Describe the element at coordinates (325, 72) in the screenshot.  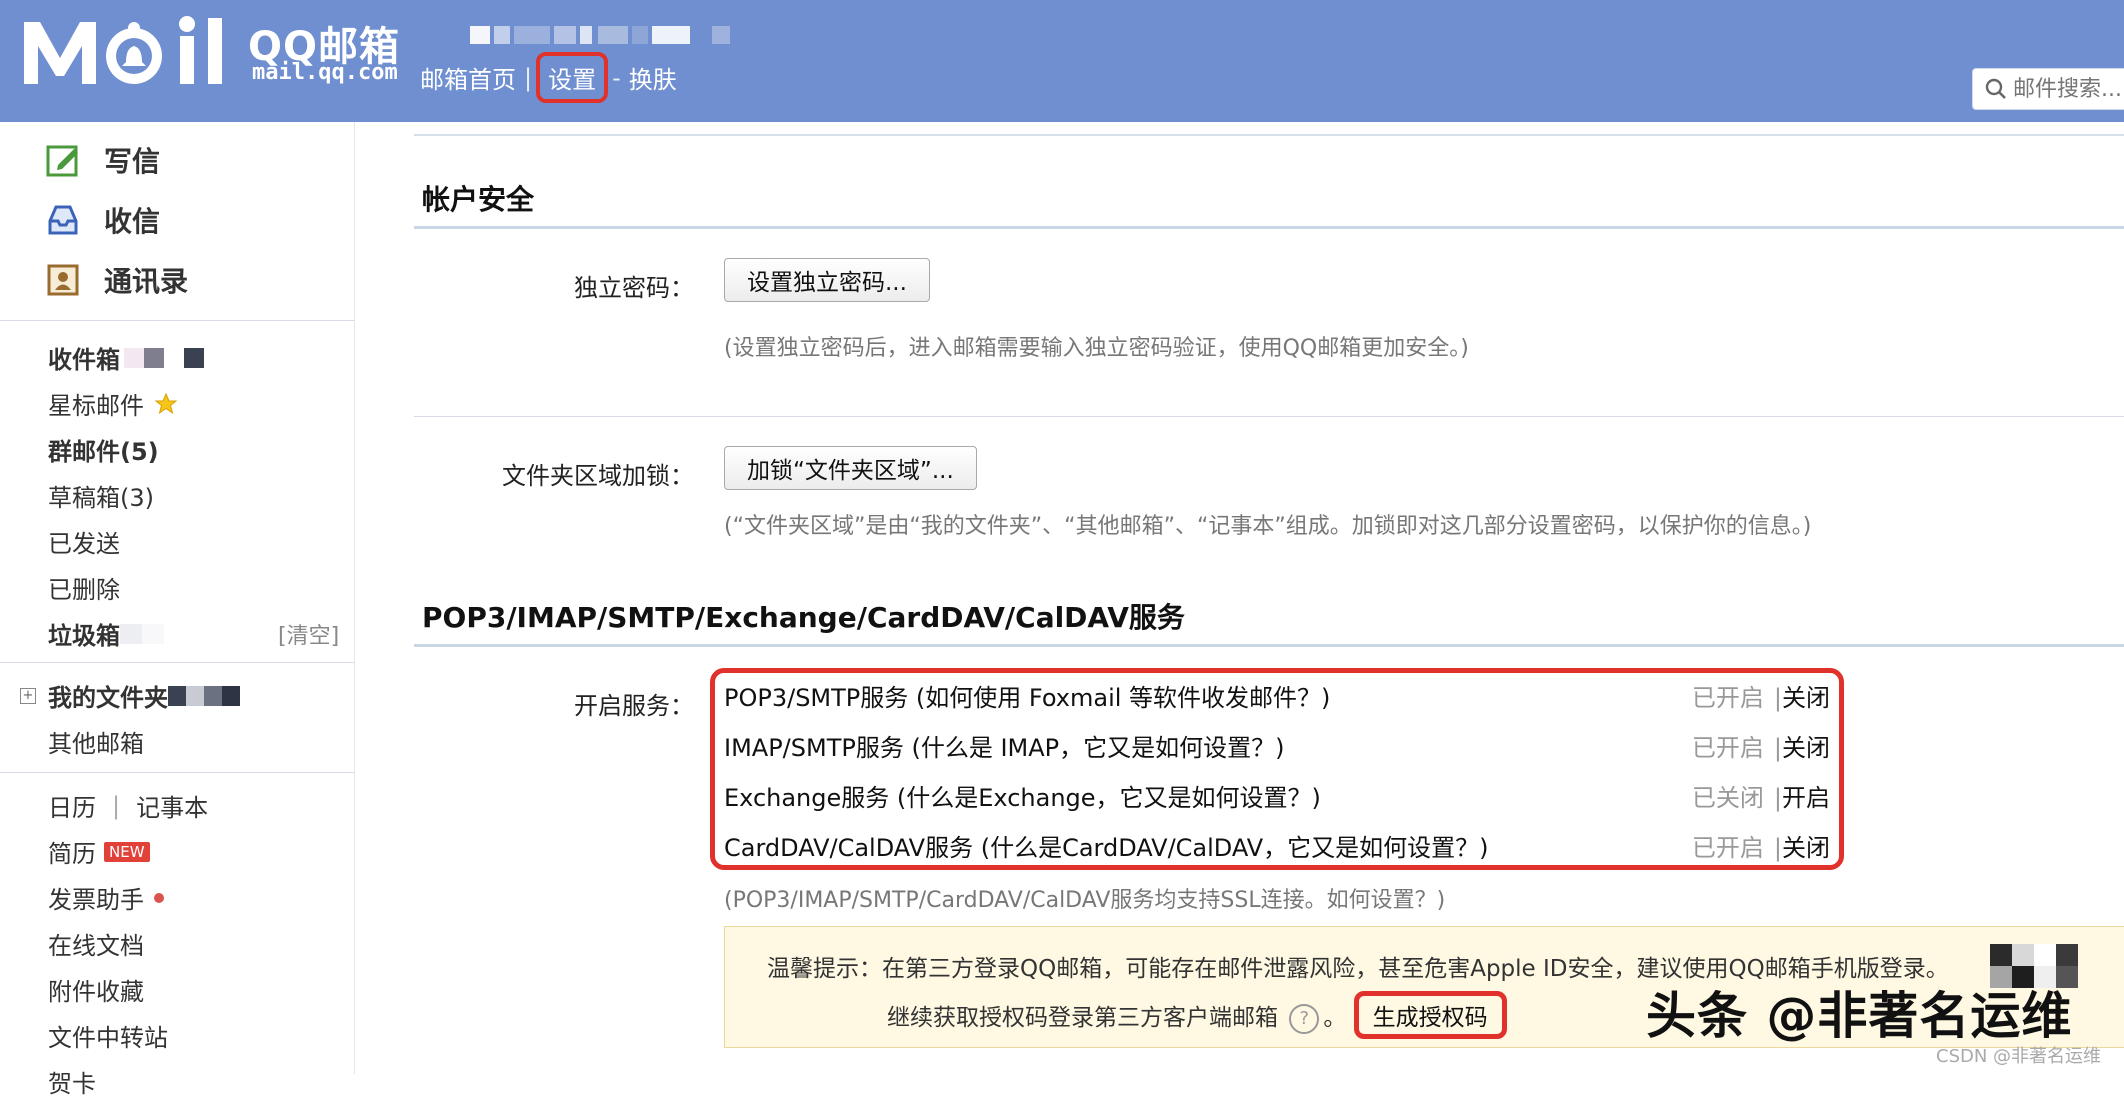
I see `brand-url: mail.qq.com` at that location.